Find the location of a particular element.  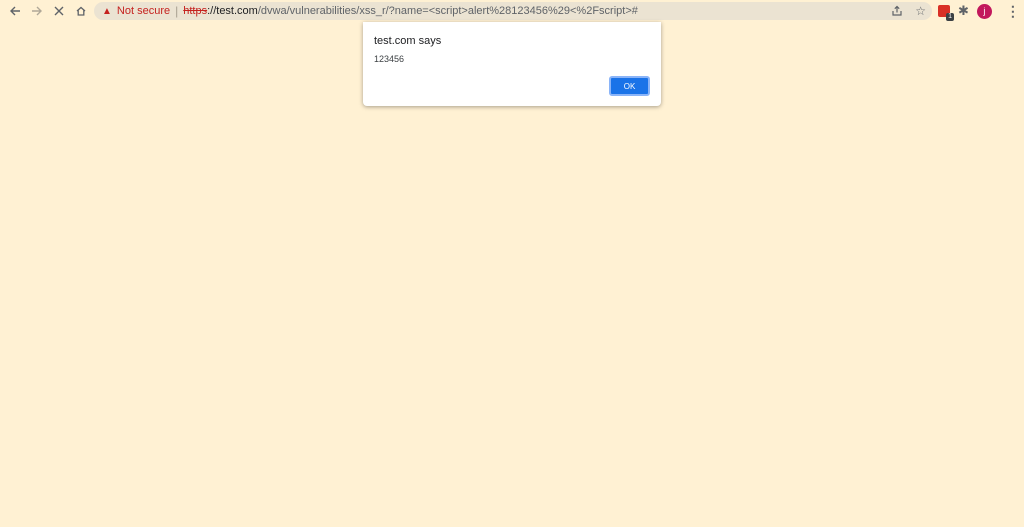

dialog-title: test.com says is located at coordinates (408, 41).